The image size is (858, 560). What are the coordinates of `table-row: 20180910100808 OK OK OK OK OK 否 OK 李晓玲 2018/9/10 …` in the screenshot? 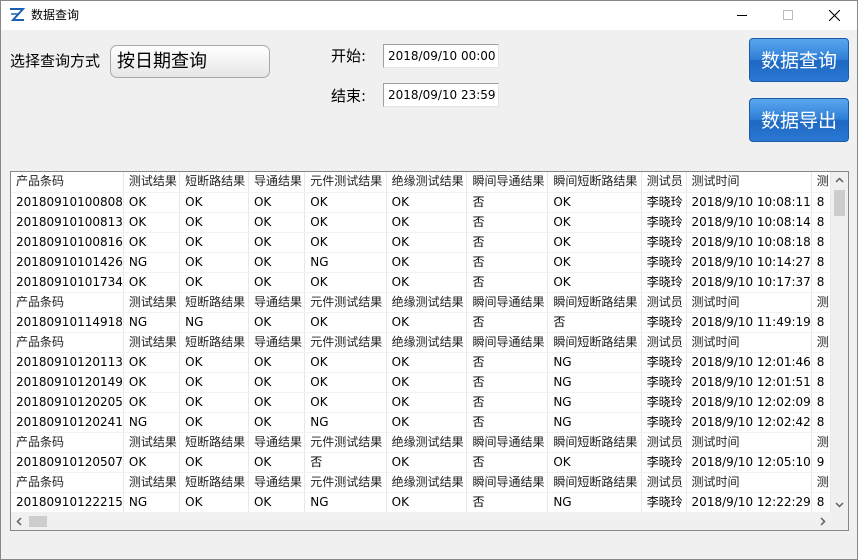 It's located at (421, 202).